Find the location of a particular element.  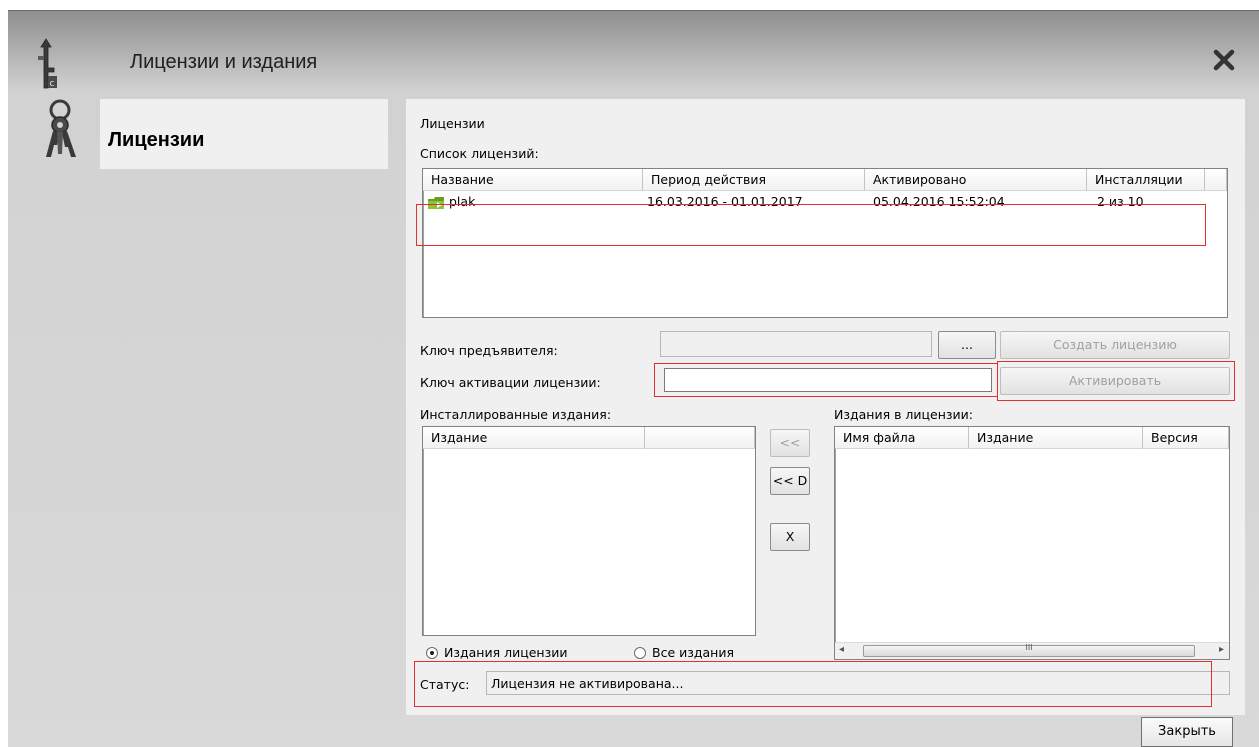

column-header-activated: Активировано is located at coordinates (976, 180).